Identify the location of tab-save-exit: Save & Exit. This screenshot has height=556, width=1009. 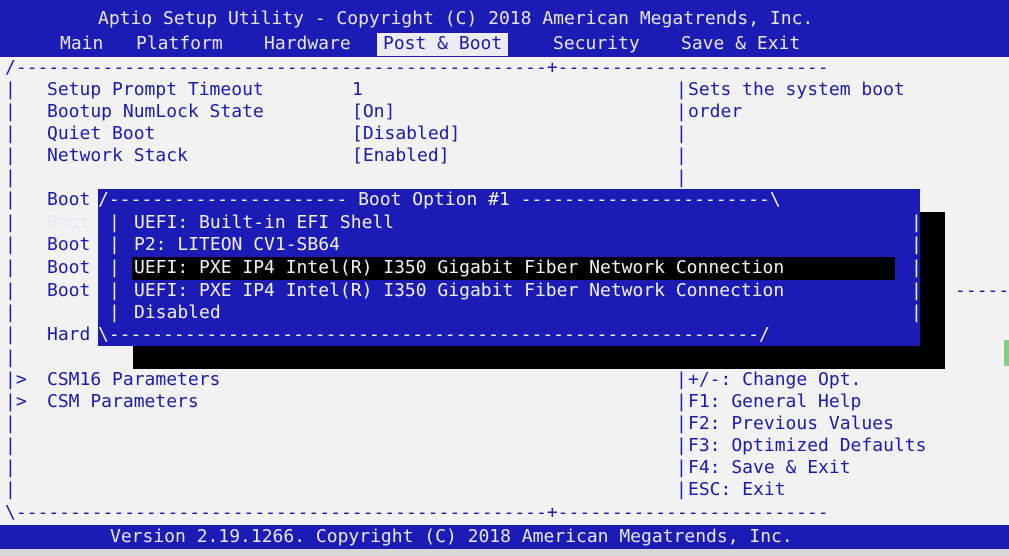
(740, 44).